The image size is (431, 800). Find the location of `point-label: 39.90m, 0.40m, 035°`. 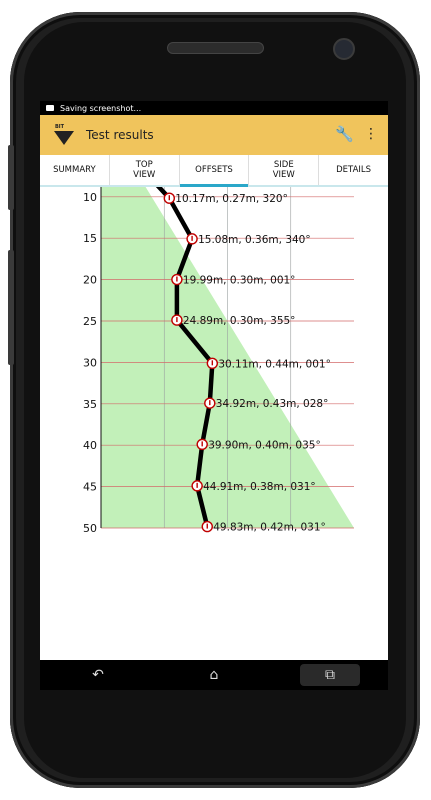

point-label: 39.90m, 0.40m, 035° is located at coordinates (264, 445).